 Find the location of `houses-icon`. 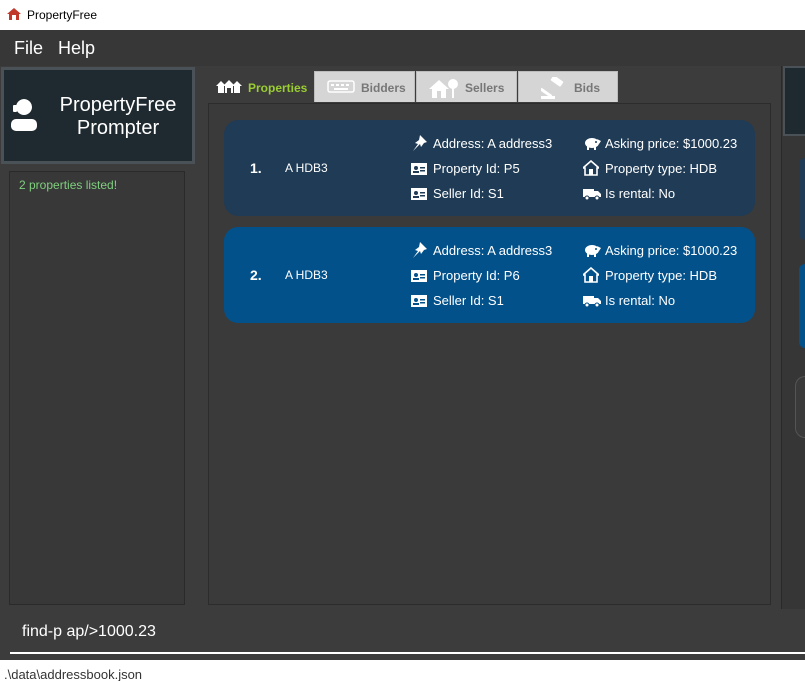

houses-icon is located at coordinates (229, 86).